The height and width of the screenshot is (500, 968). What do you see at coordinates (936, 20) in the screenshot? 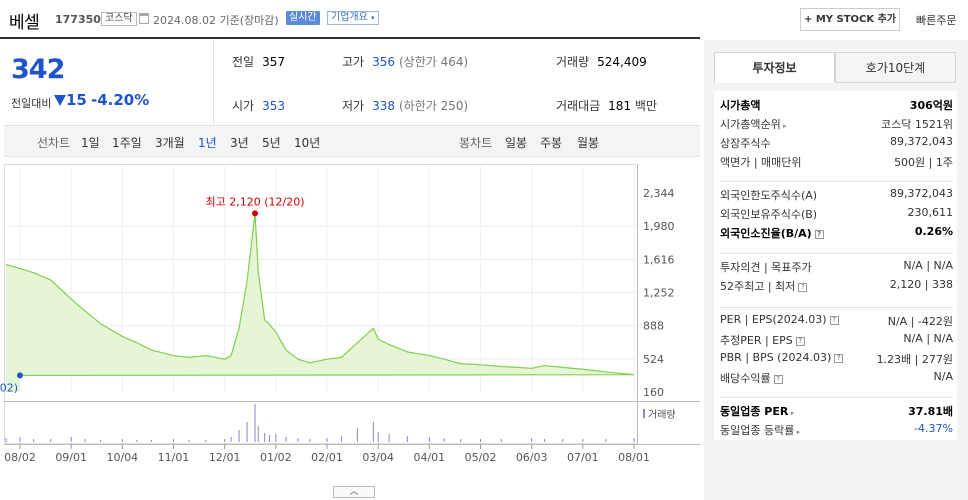
I see `quick-order-button: 빠른주문` at bounding box center [936, 20].